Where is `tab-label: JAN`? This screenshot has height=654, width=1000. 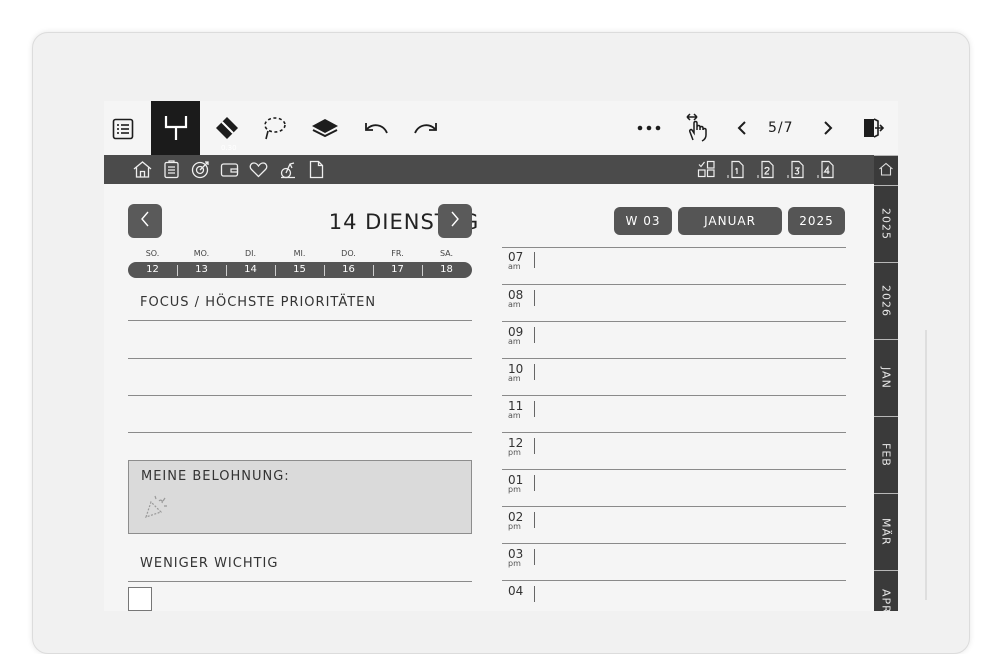 tab-label: JAN is located at coordinates (886, 378).